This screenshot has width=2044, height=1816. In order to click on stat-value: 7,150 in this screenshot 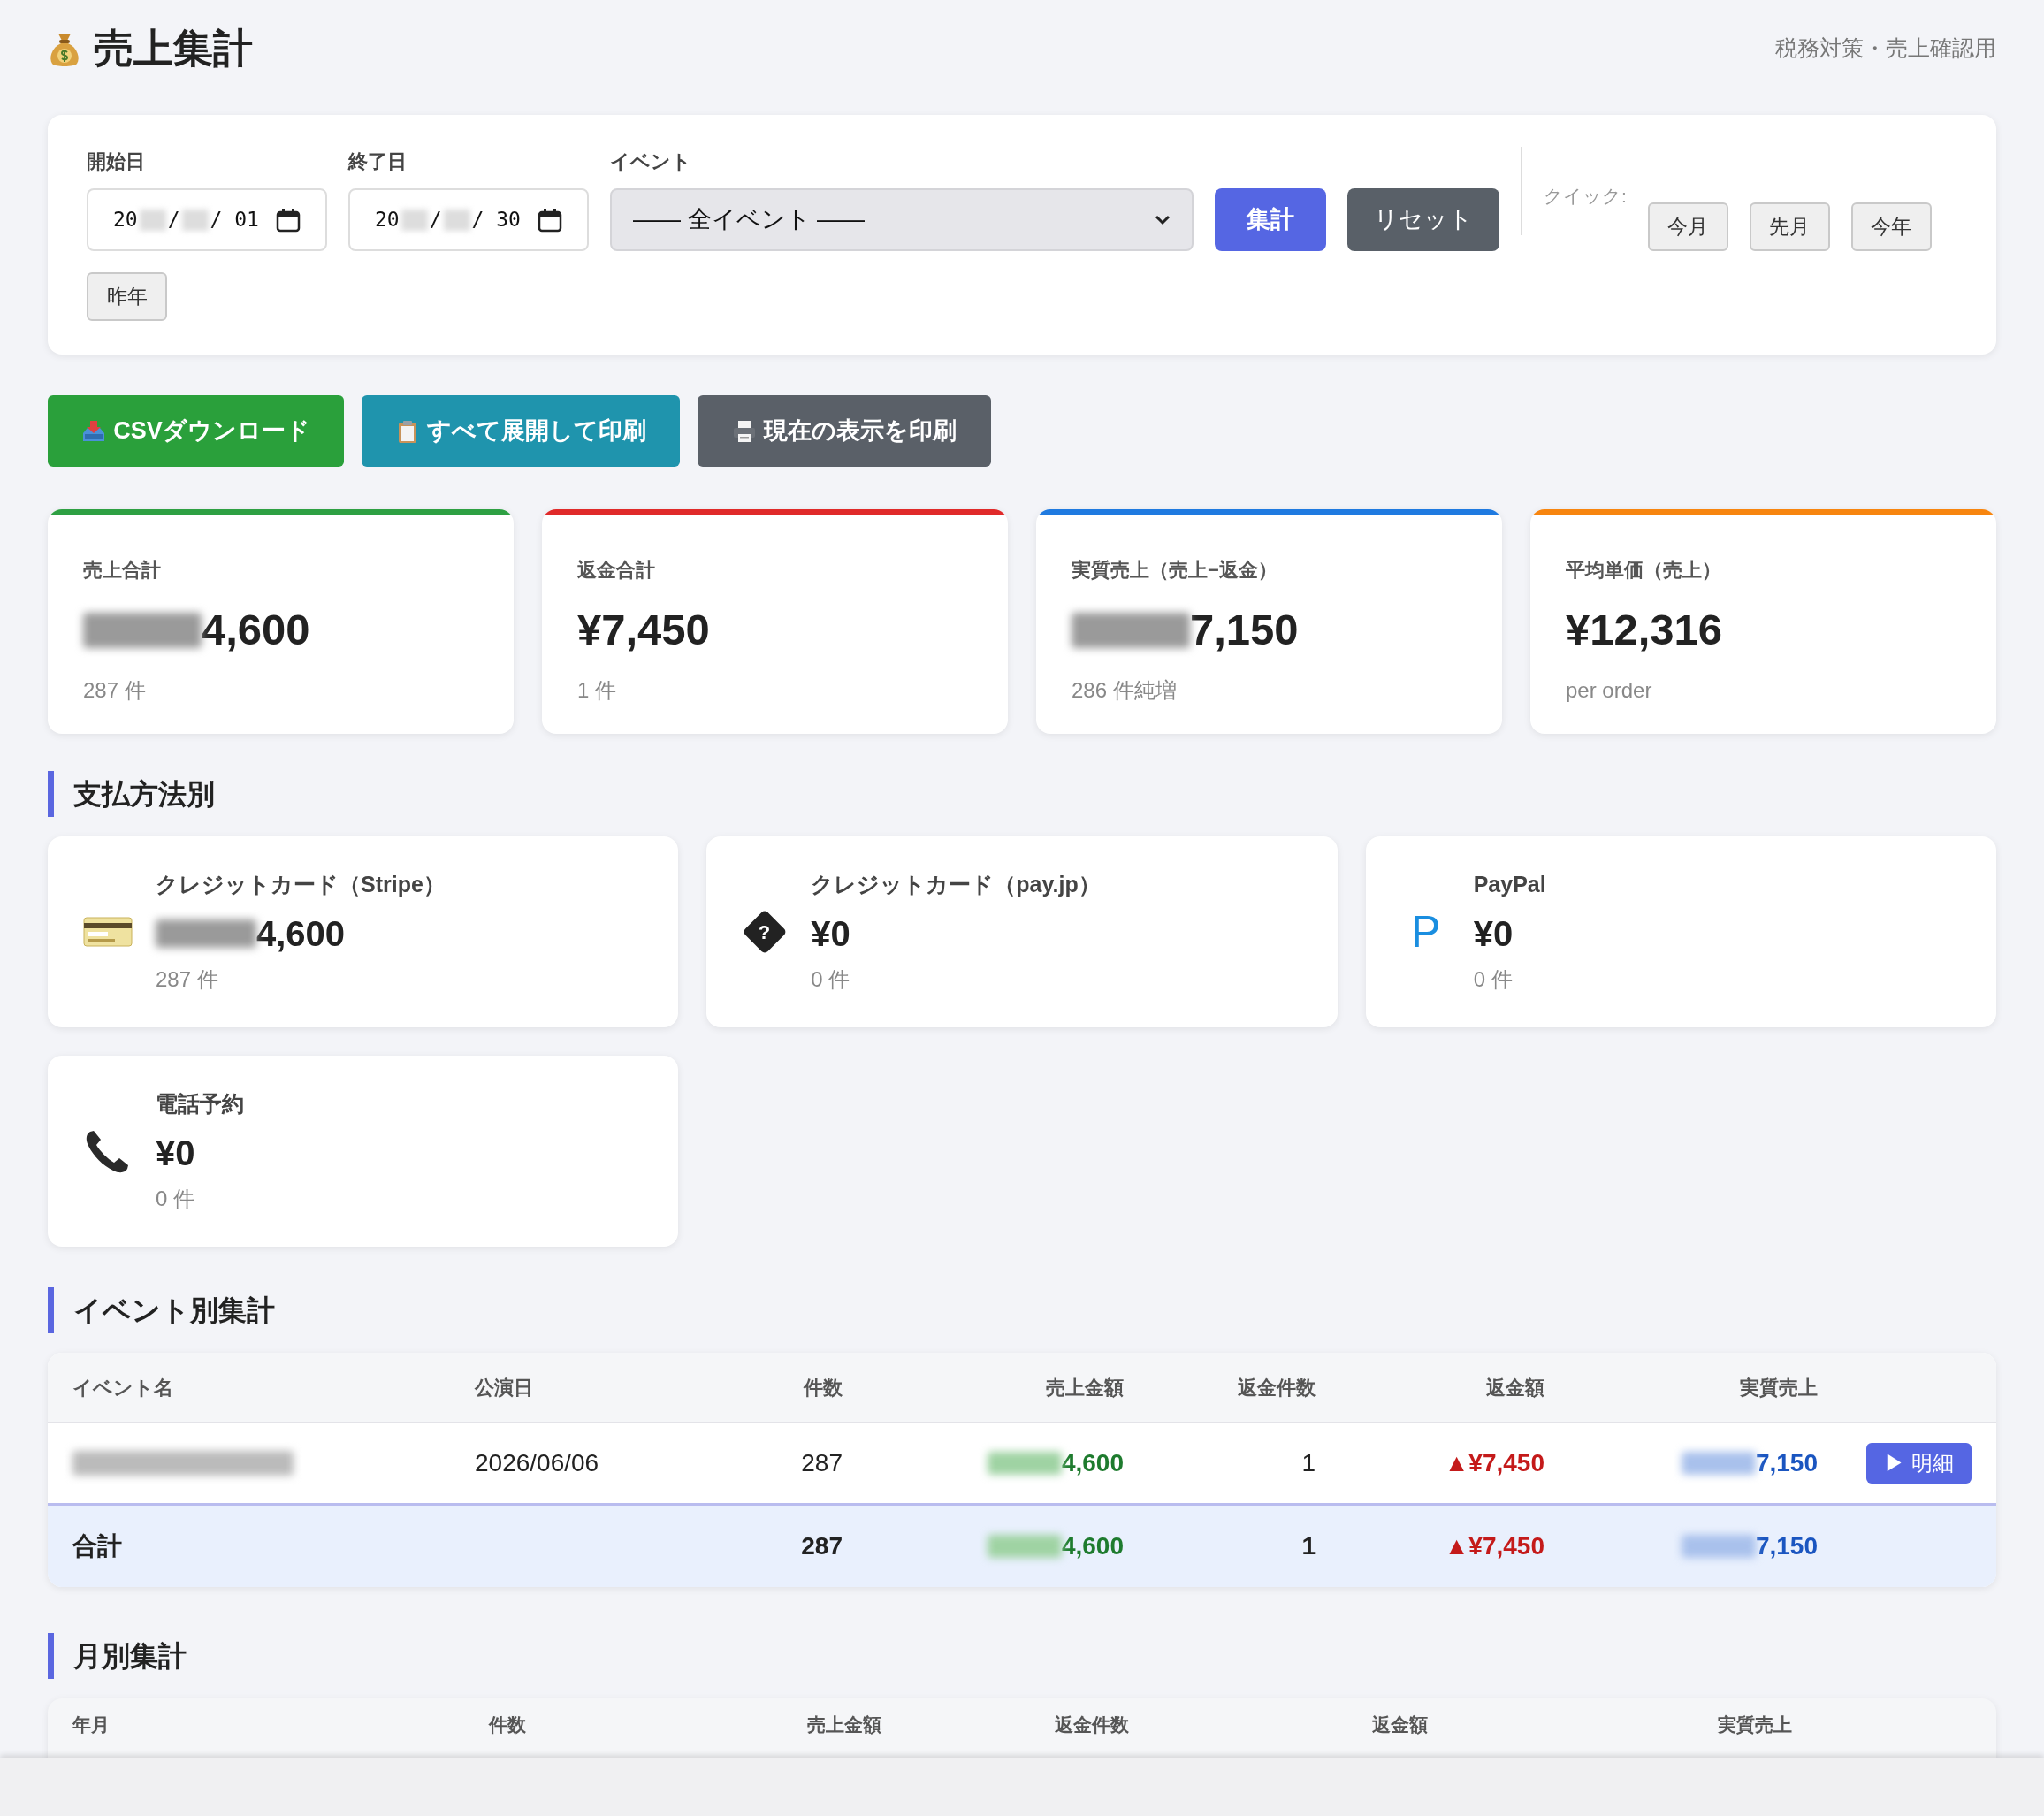, I will do `click(1244, 630)`.